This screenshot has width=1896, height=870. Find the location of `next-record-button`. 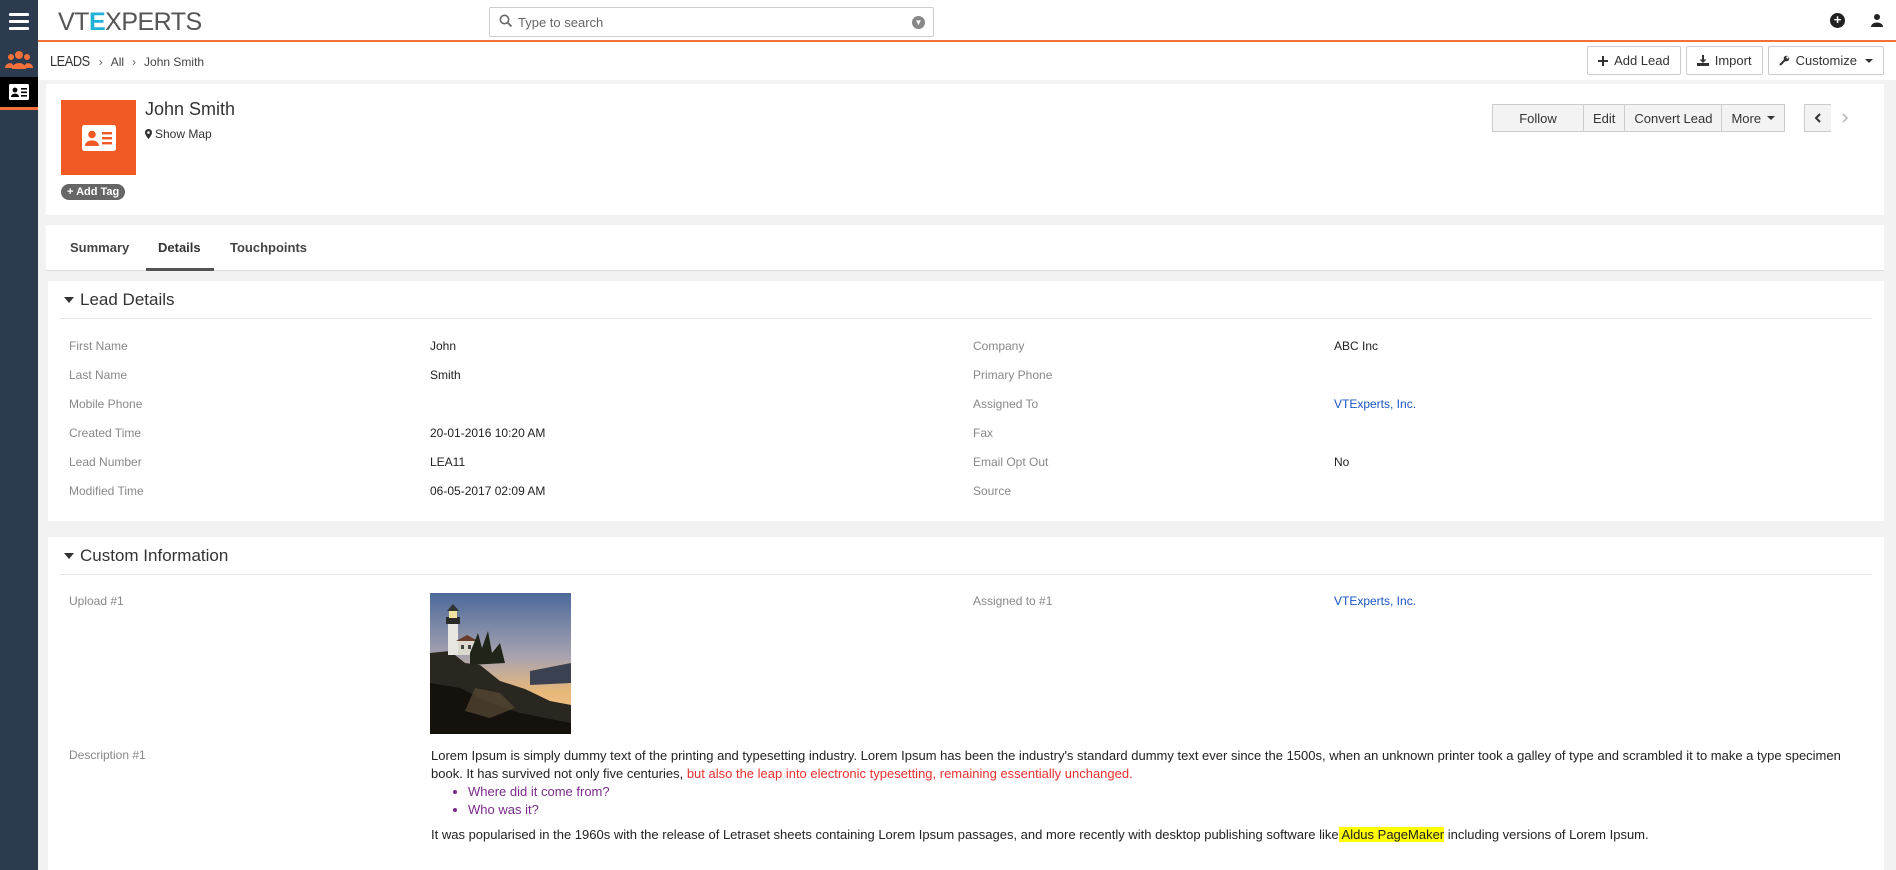

next-record-button is located at coordinates (1845, 118).